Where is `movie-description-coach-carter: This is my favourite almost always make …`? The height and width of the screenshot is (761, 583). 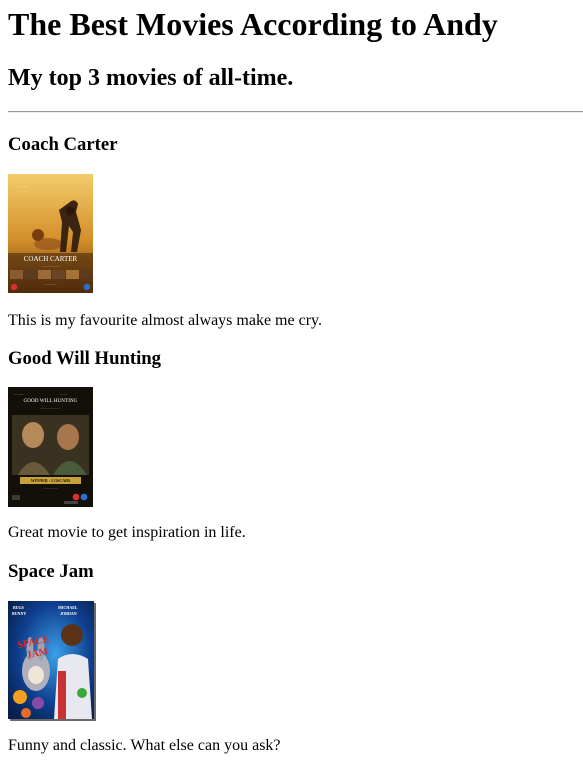
movie-description-coach-carter: This is my favourite almost always make … is located at coordinates (165, 320).